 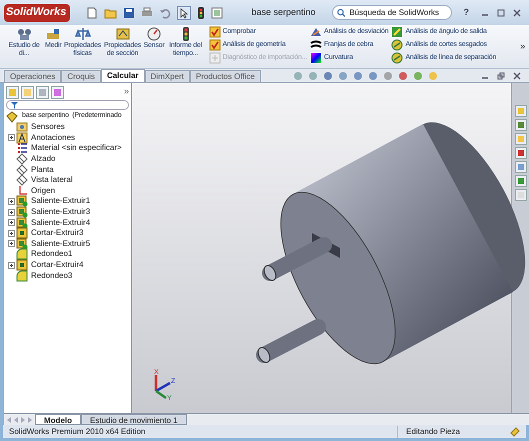 What do you see at coordinates (67, 244) in the screenshot?
I see `tree-item: Saliente-Extruir5` at bounding box center [67, 244].